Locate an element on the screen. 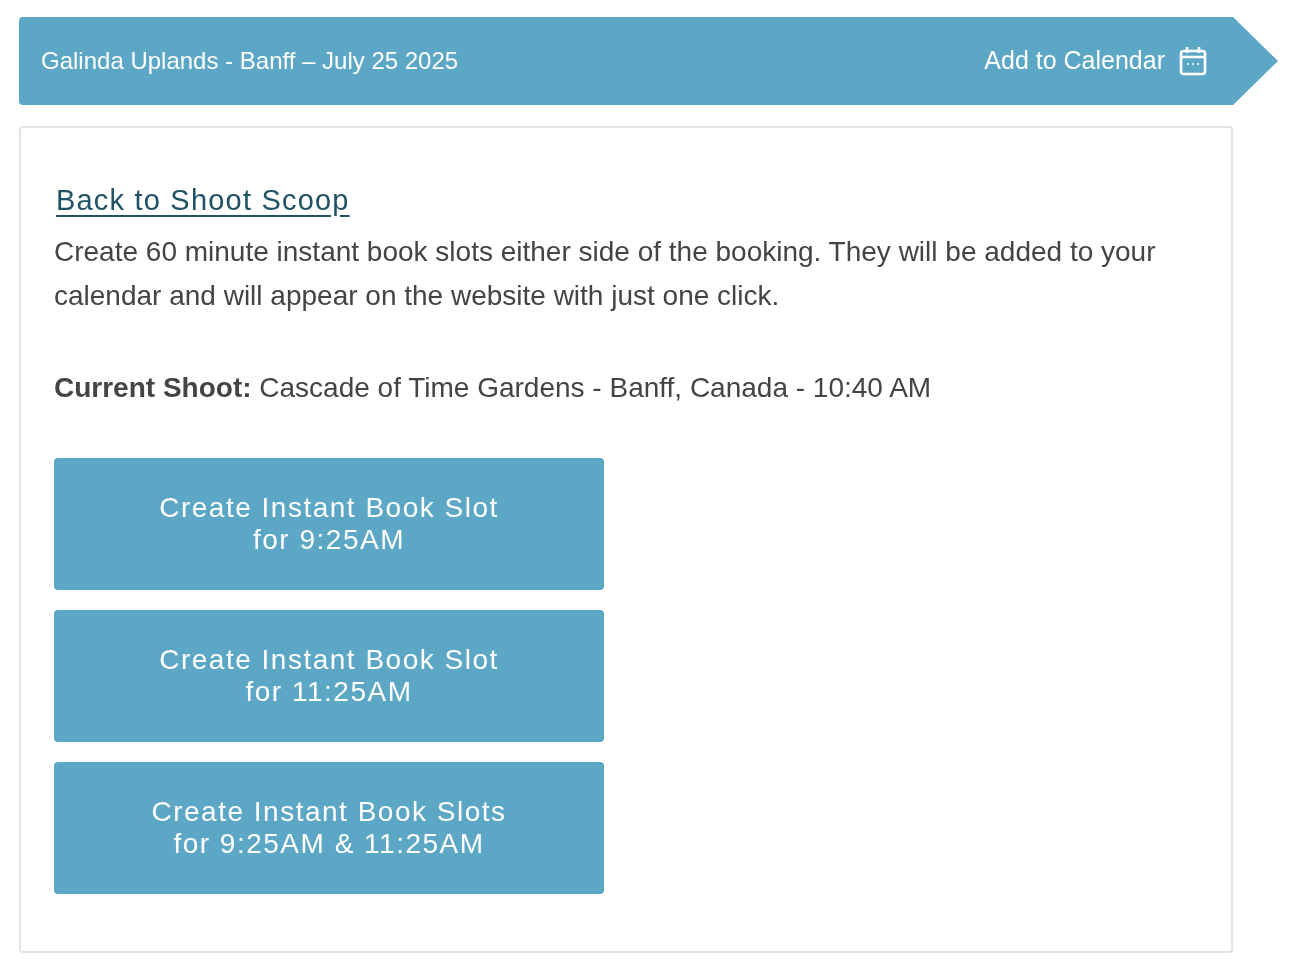  add-to-calendar-button: Add to Calendar is located at coordinates (1095, 61).